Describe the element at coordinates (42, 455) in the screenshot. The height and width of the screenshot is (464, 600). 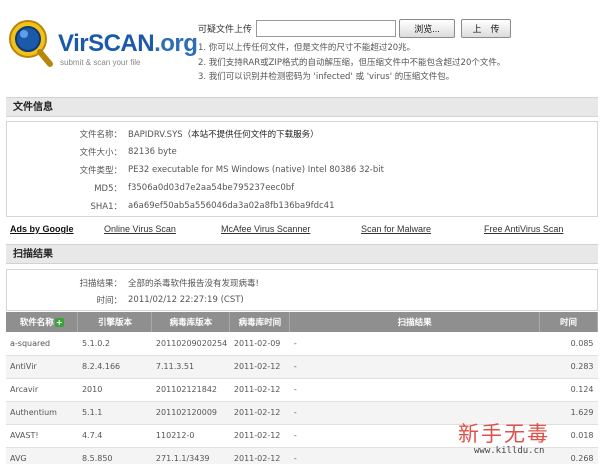
I see `cell-software: AVG` at that location.